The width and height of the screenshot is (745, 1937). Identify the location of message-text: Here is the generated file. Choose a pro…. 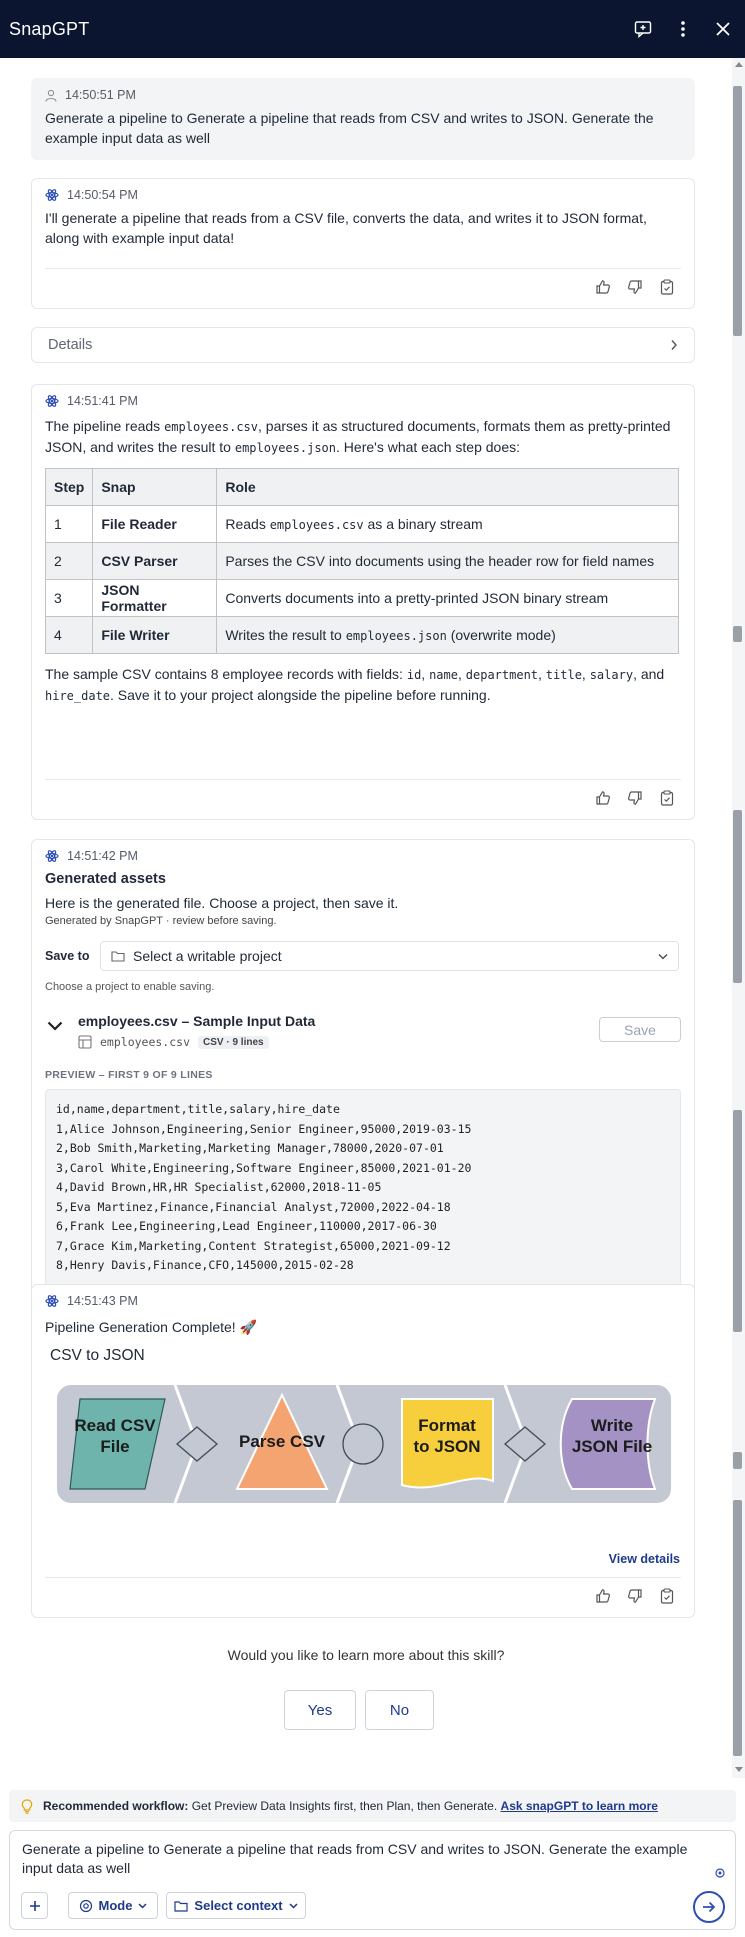
(222, 903).